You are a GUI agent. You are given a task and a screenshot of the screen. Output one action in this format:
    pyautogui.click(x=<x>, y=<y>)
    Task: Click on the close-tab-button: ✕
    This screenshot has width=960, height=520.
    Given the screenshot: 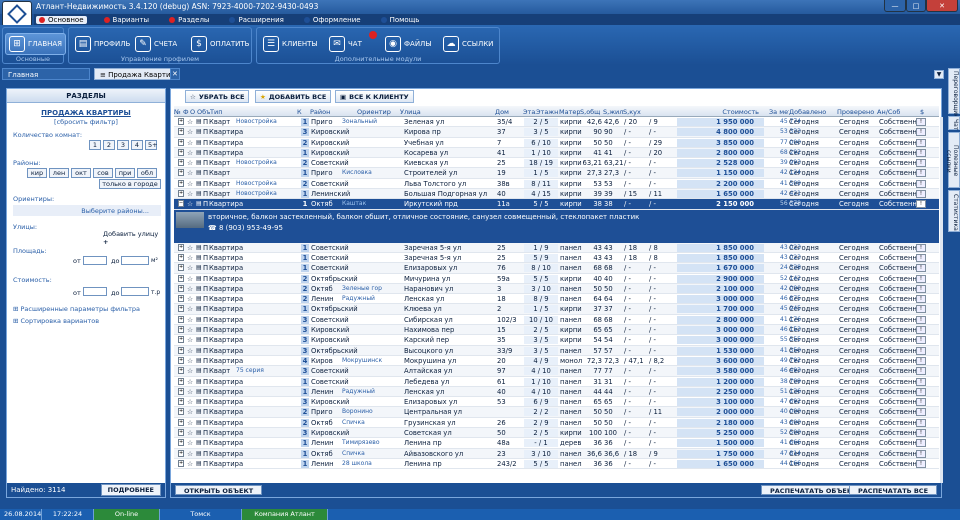 What is the action you would take?
    pyautogui.click(x=175, y=74)
    